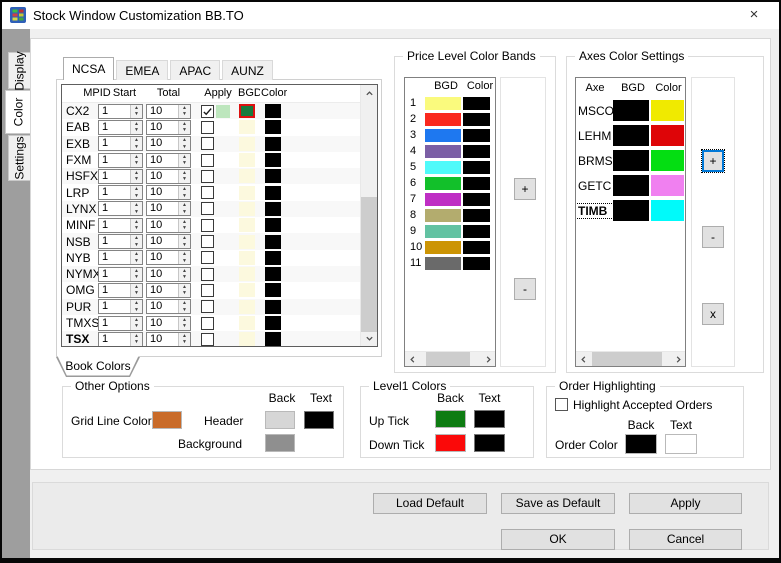  I want to click on apply-button: Apply, so click(685, 503).